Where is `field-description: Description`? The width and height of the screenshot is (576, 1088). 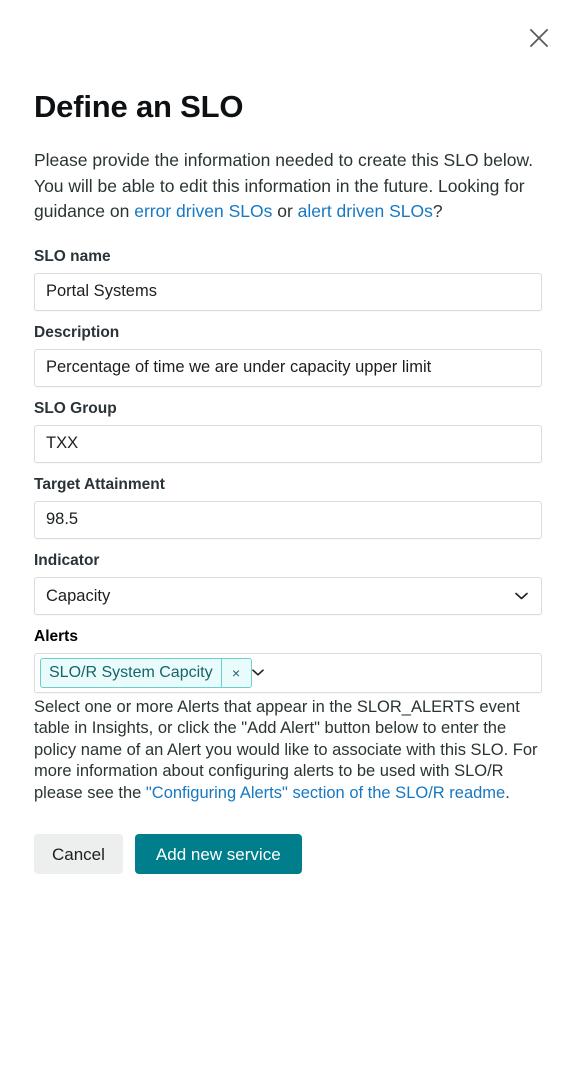 field-description: Description is located at coordinates (288, 355).